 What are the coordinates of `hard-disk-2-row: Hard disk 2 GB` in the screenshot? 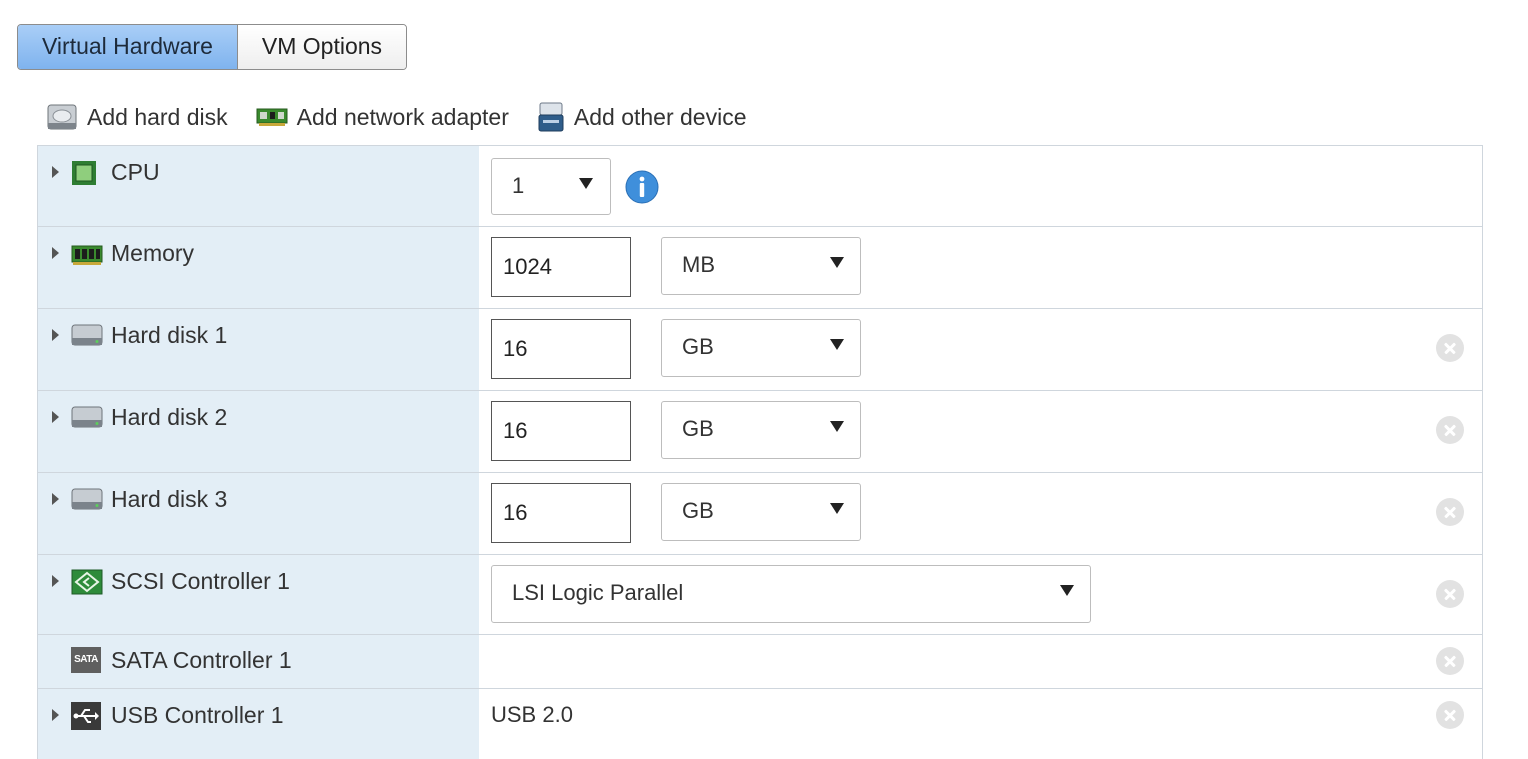 It's located at (760, 432).